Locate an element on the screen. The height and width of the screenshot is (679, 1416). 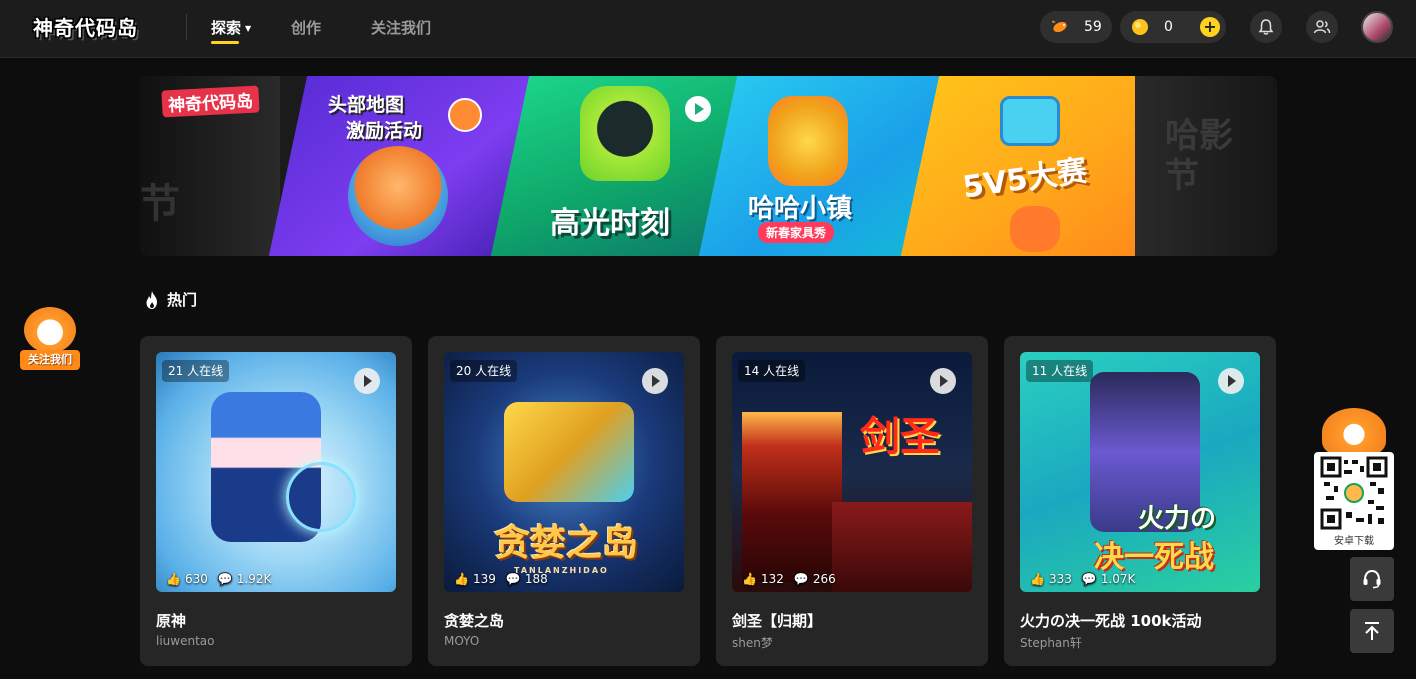
android-download-qr: 安卓下载 is located at coordinates (1354, 501).